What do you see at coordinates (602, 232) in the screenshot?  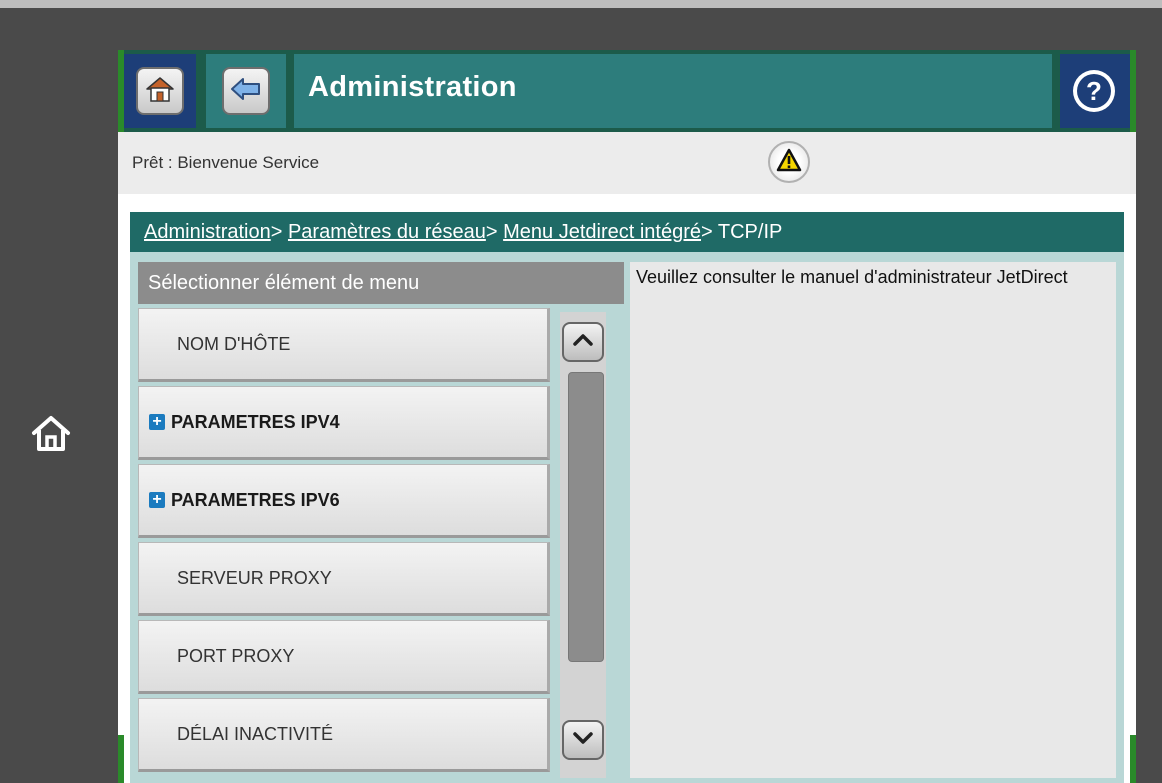 I see `breadcrumb-link-jetdirect-menu: Menu Jetdirect intégré` at bounding box center [602, 232].